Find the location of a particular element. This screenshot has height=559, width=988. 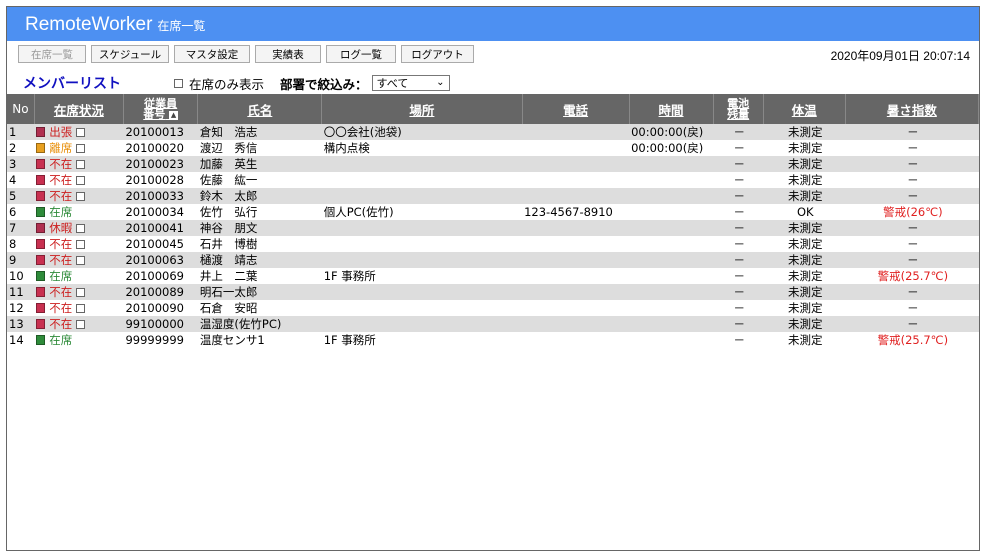

row-no: 14 is located at coordinates (21, 340).